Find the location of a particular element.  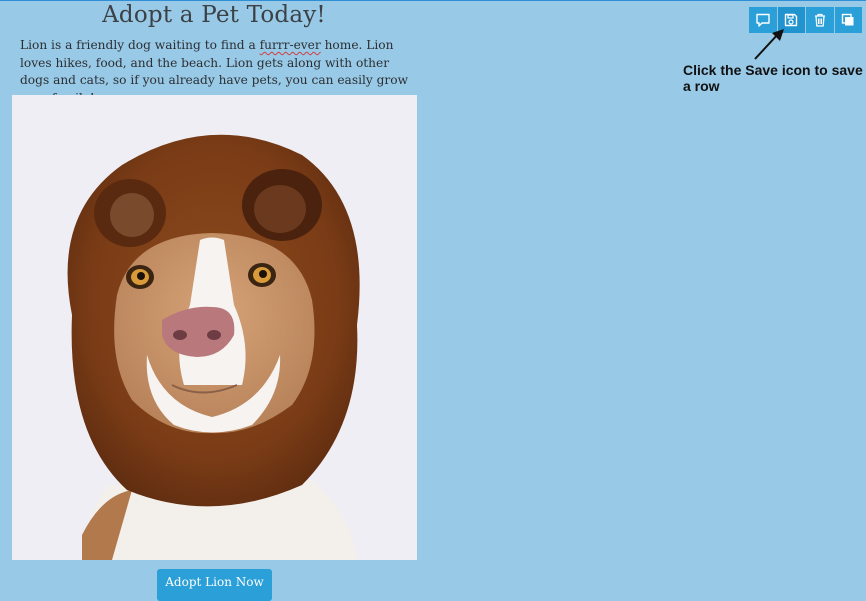

save-callout-text: Click the Save icon to save a row is located at coordinates (773, 78).